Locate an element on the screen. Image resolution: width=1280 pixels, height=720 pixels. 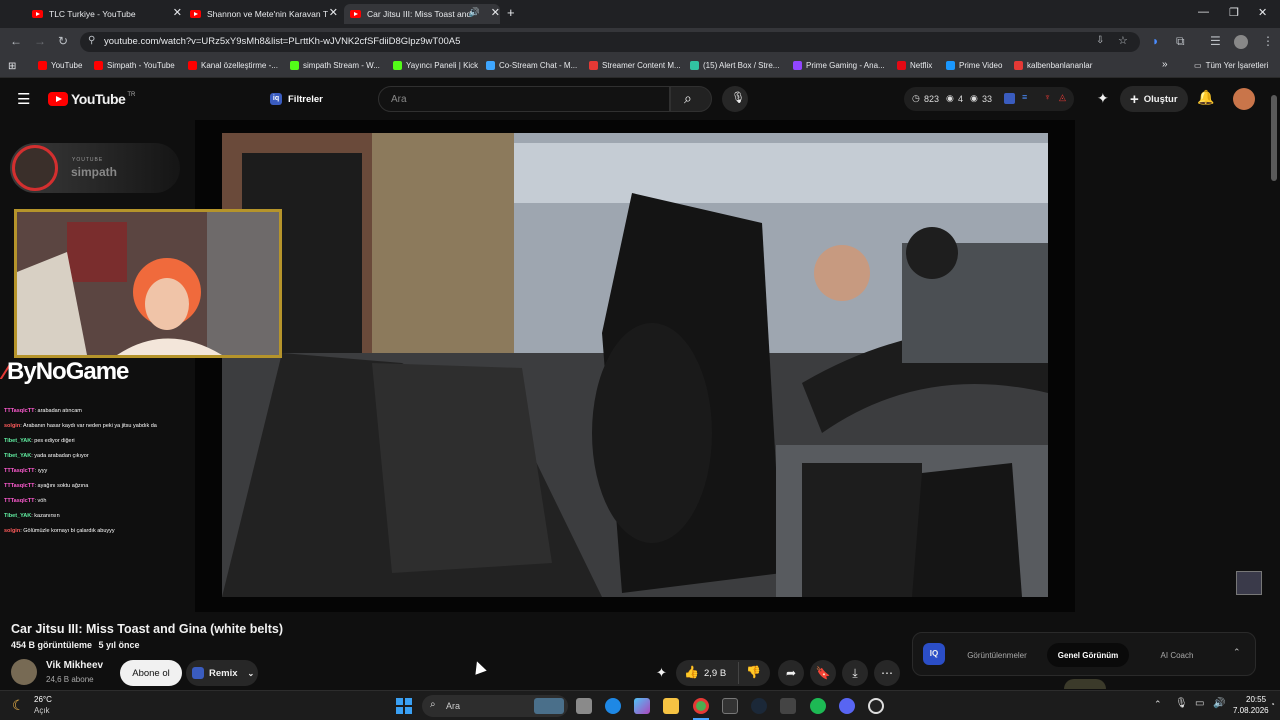
plus-icon: + is located at coordinates (1134, 99).